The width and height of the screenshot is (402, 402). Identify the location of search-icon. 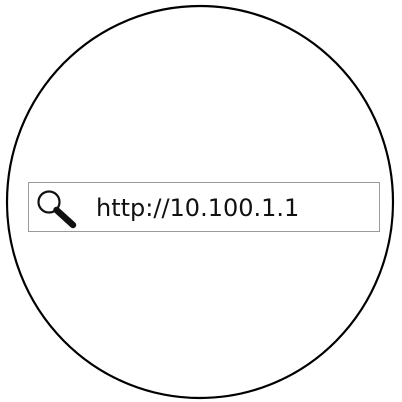
(56, 209).